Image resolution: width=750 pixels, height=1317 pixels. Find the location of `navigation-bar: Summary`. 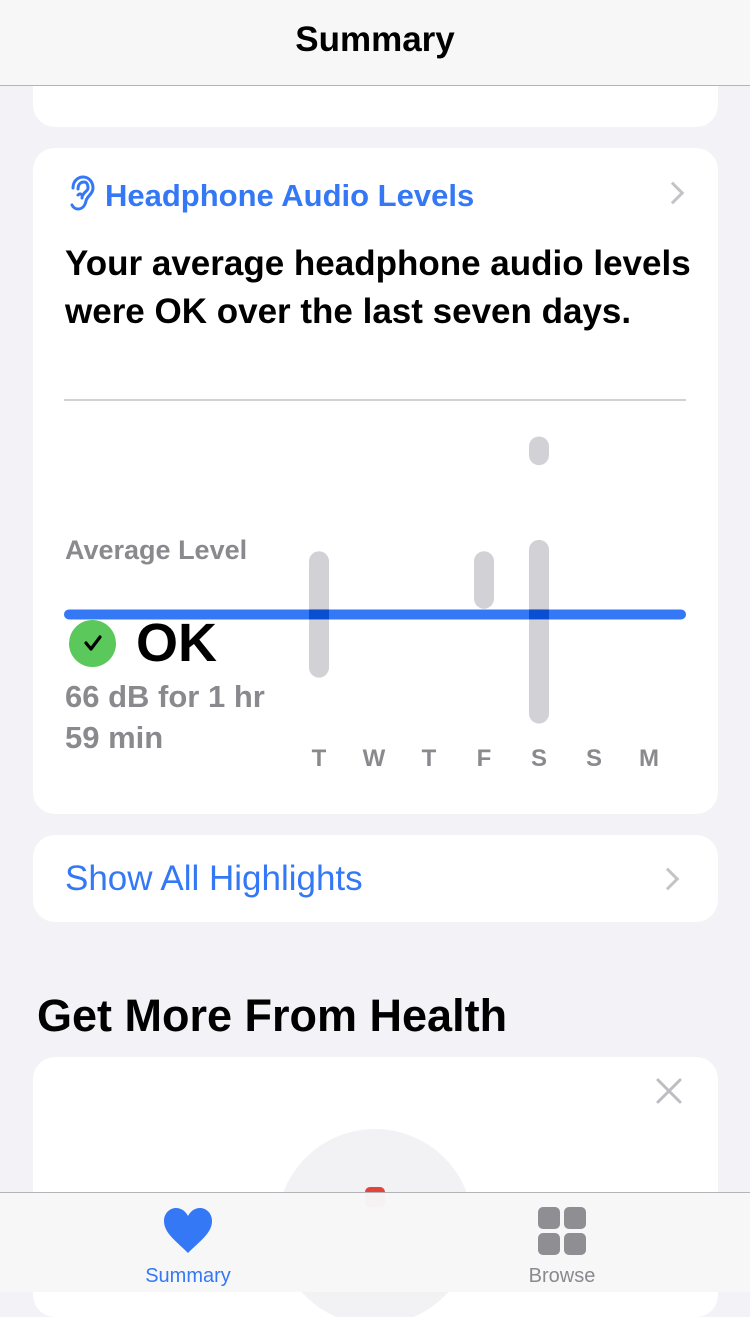

navigation-bar: Summary is located at coordinates (375, 43).